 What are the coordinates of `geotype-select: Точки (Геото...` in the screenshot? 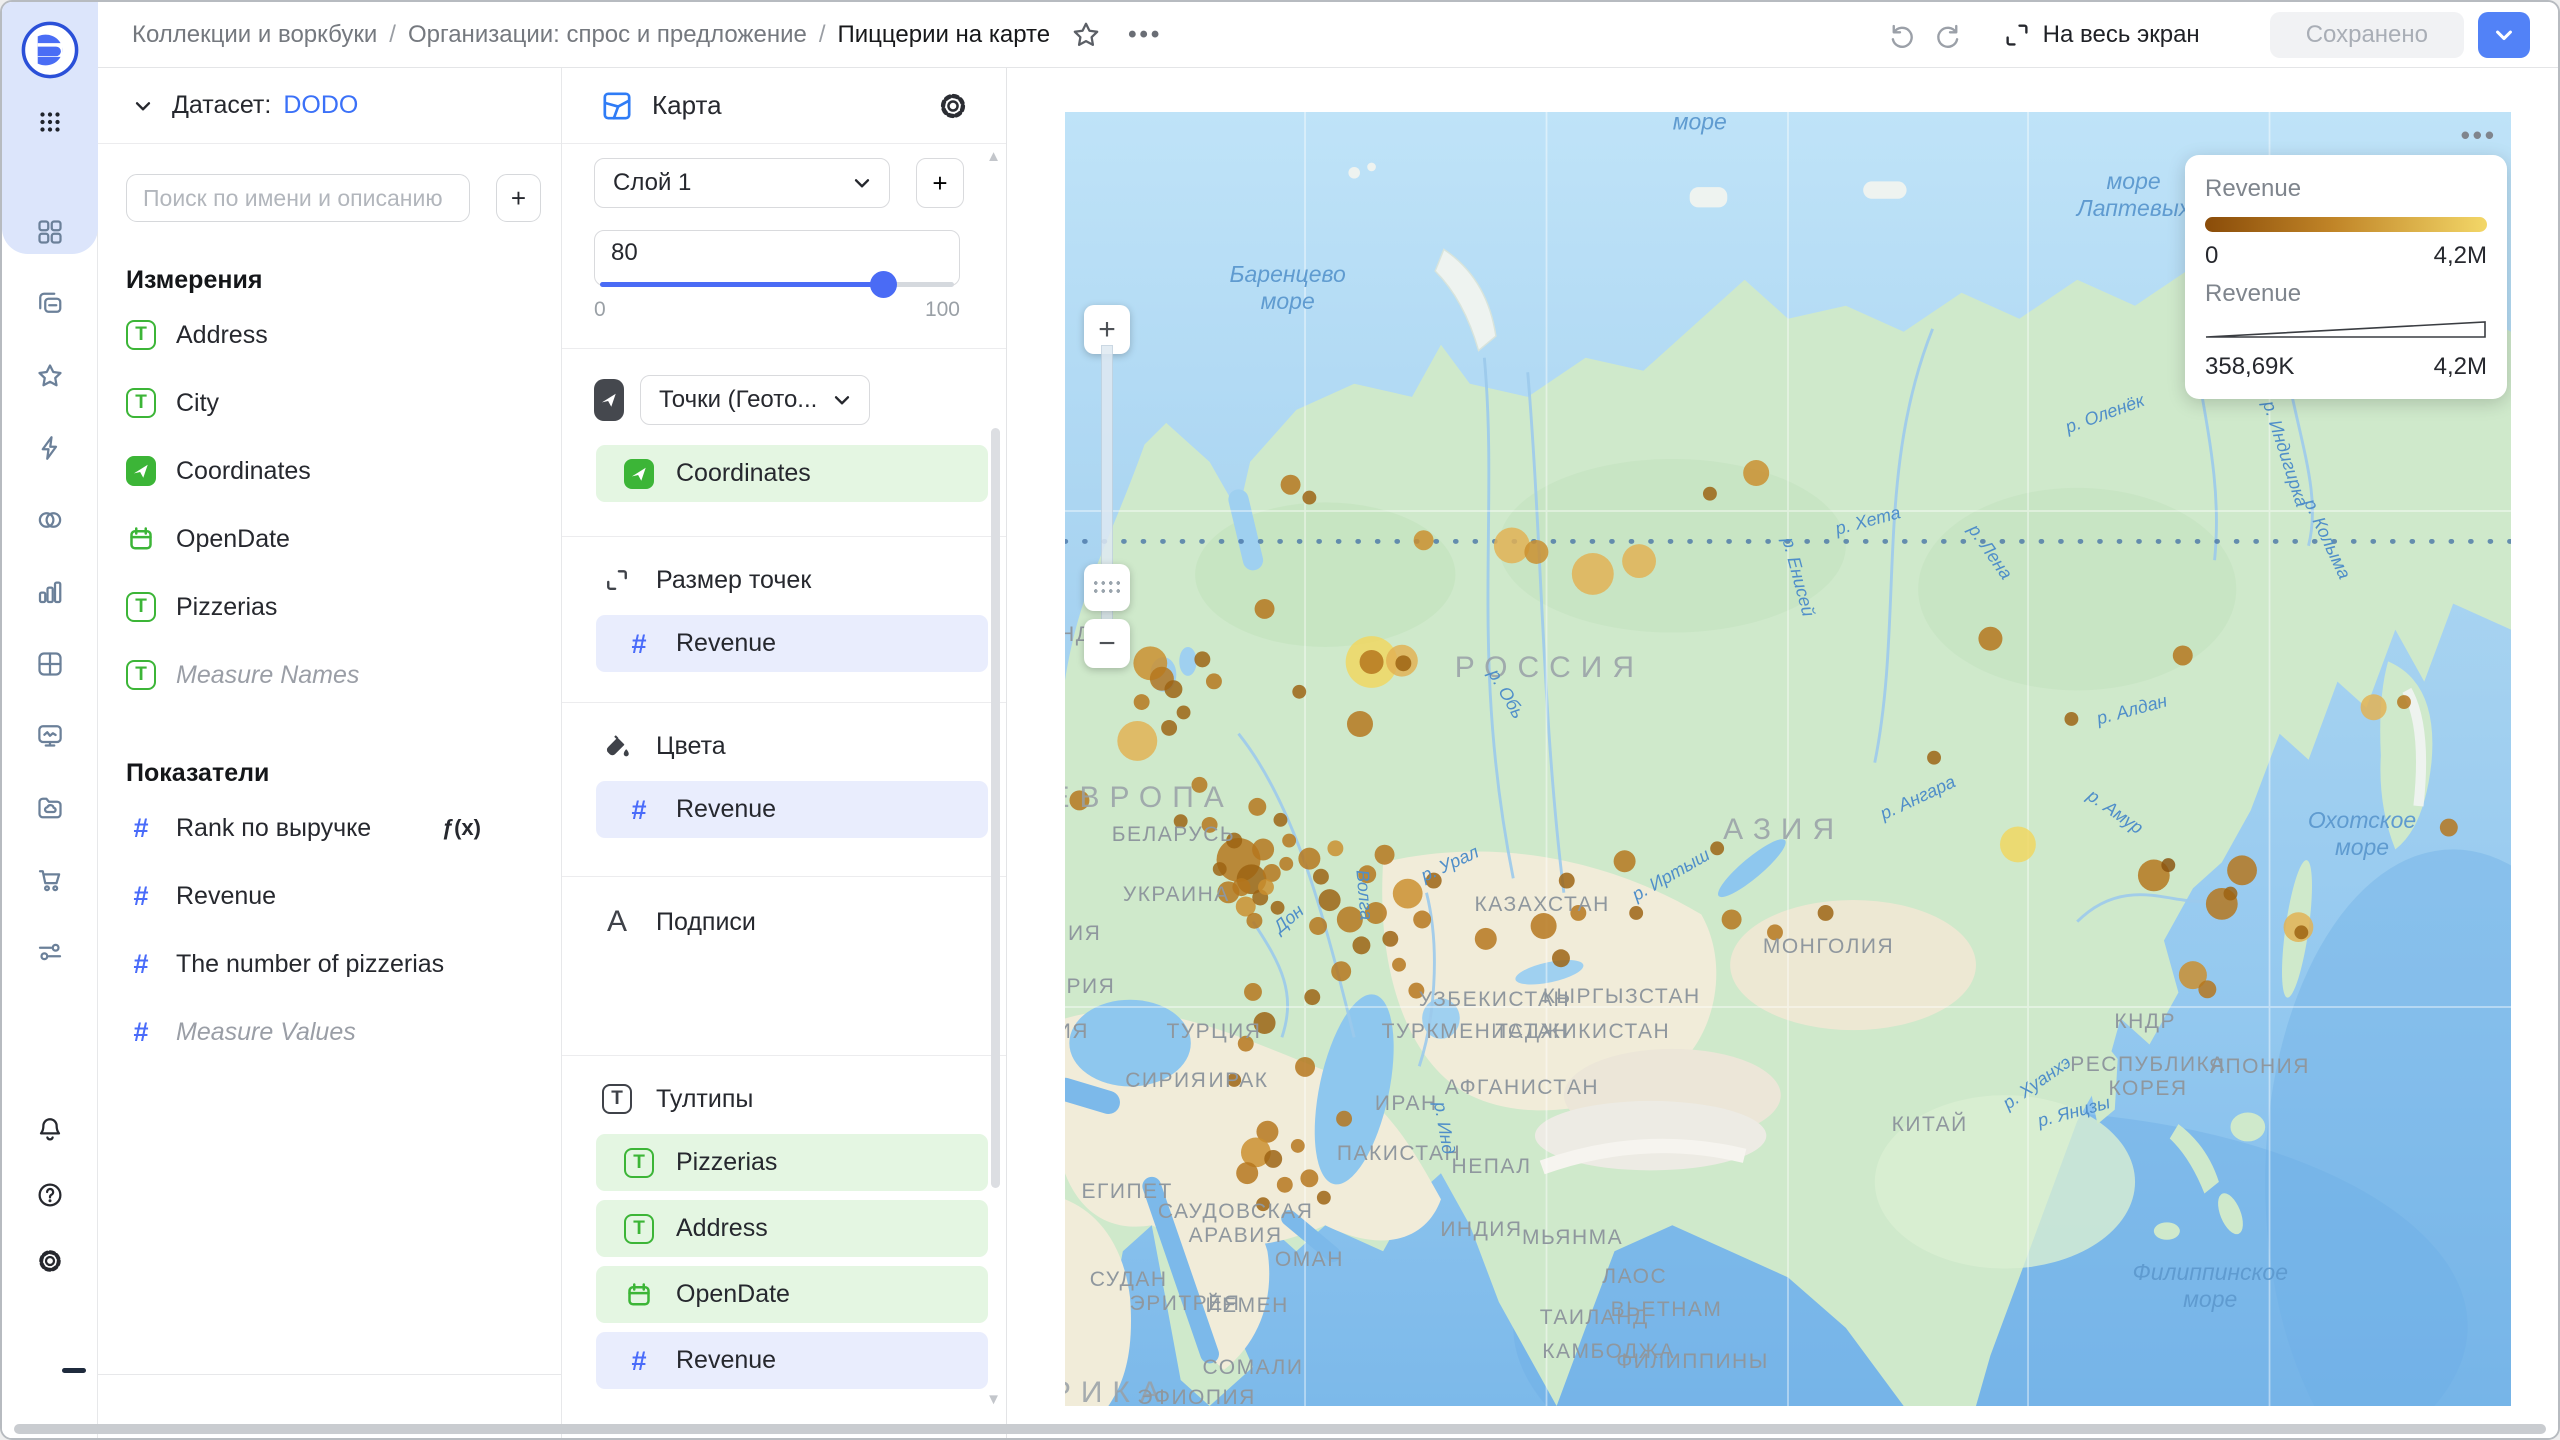 It's located at (755, 400).